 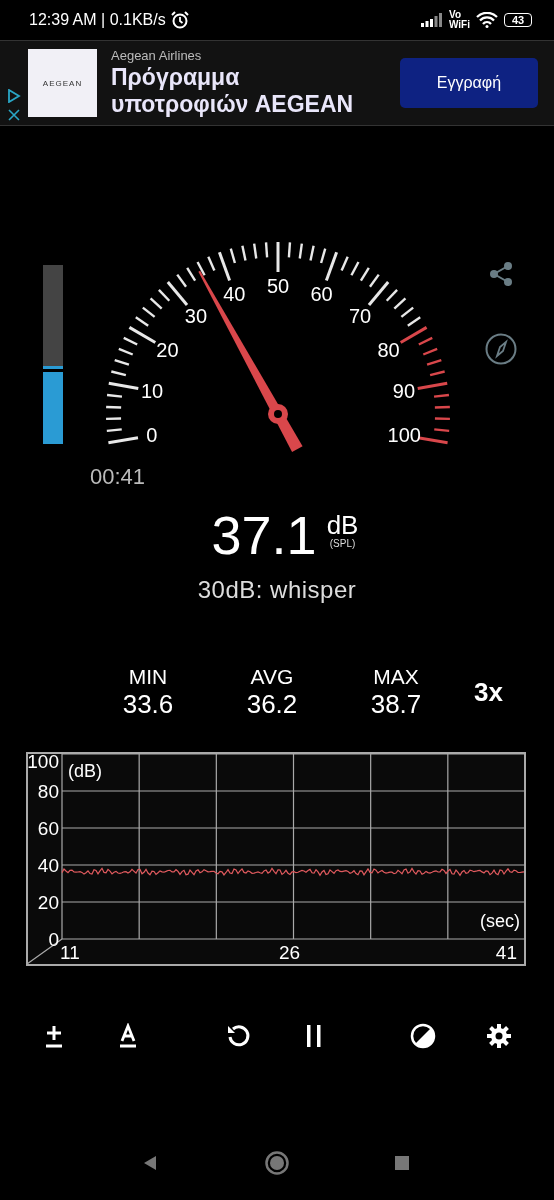 I want to click on scale-label: 70, so click(x=360, y=315).